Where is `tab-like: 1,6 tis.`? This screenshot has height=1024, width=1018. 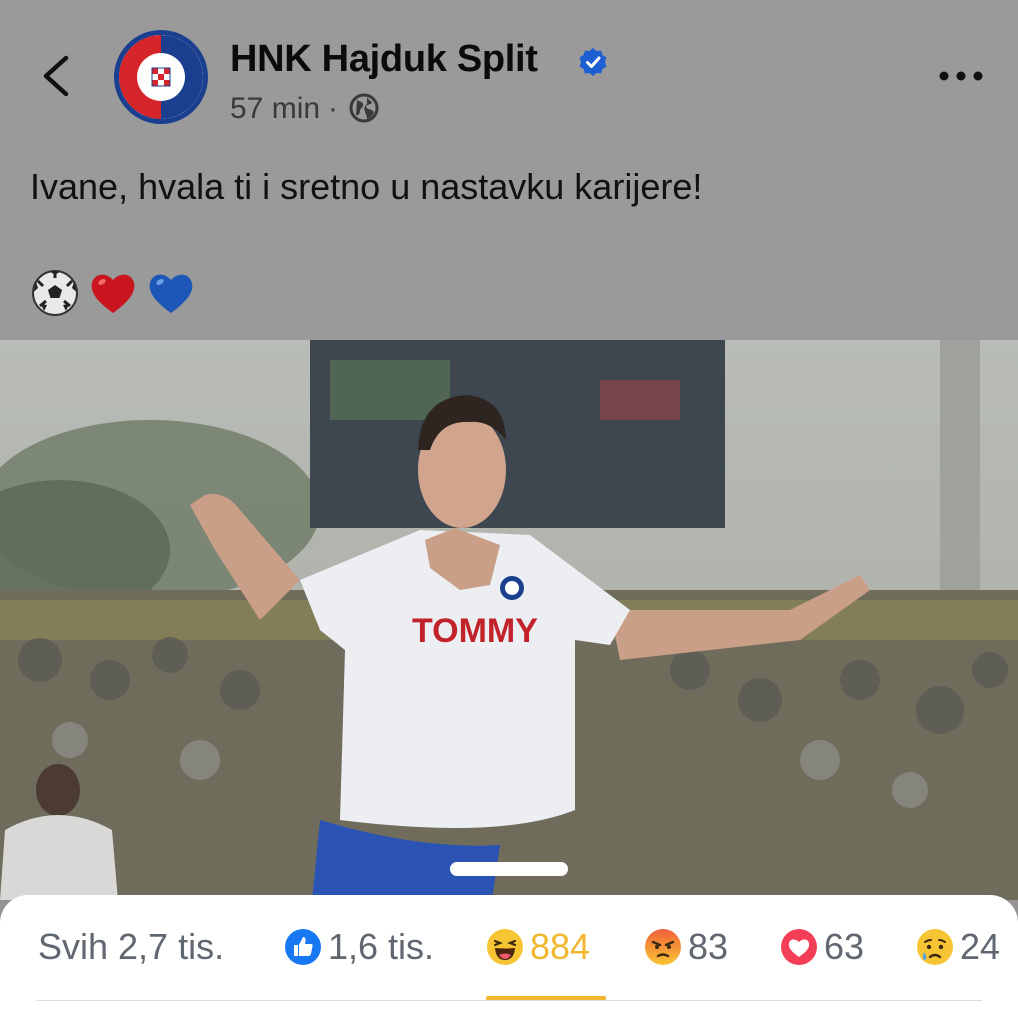 tab-like: 1,6 tis. is located at coordinates (359, 947).